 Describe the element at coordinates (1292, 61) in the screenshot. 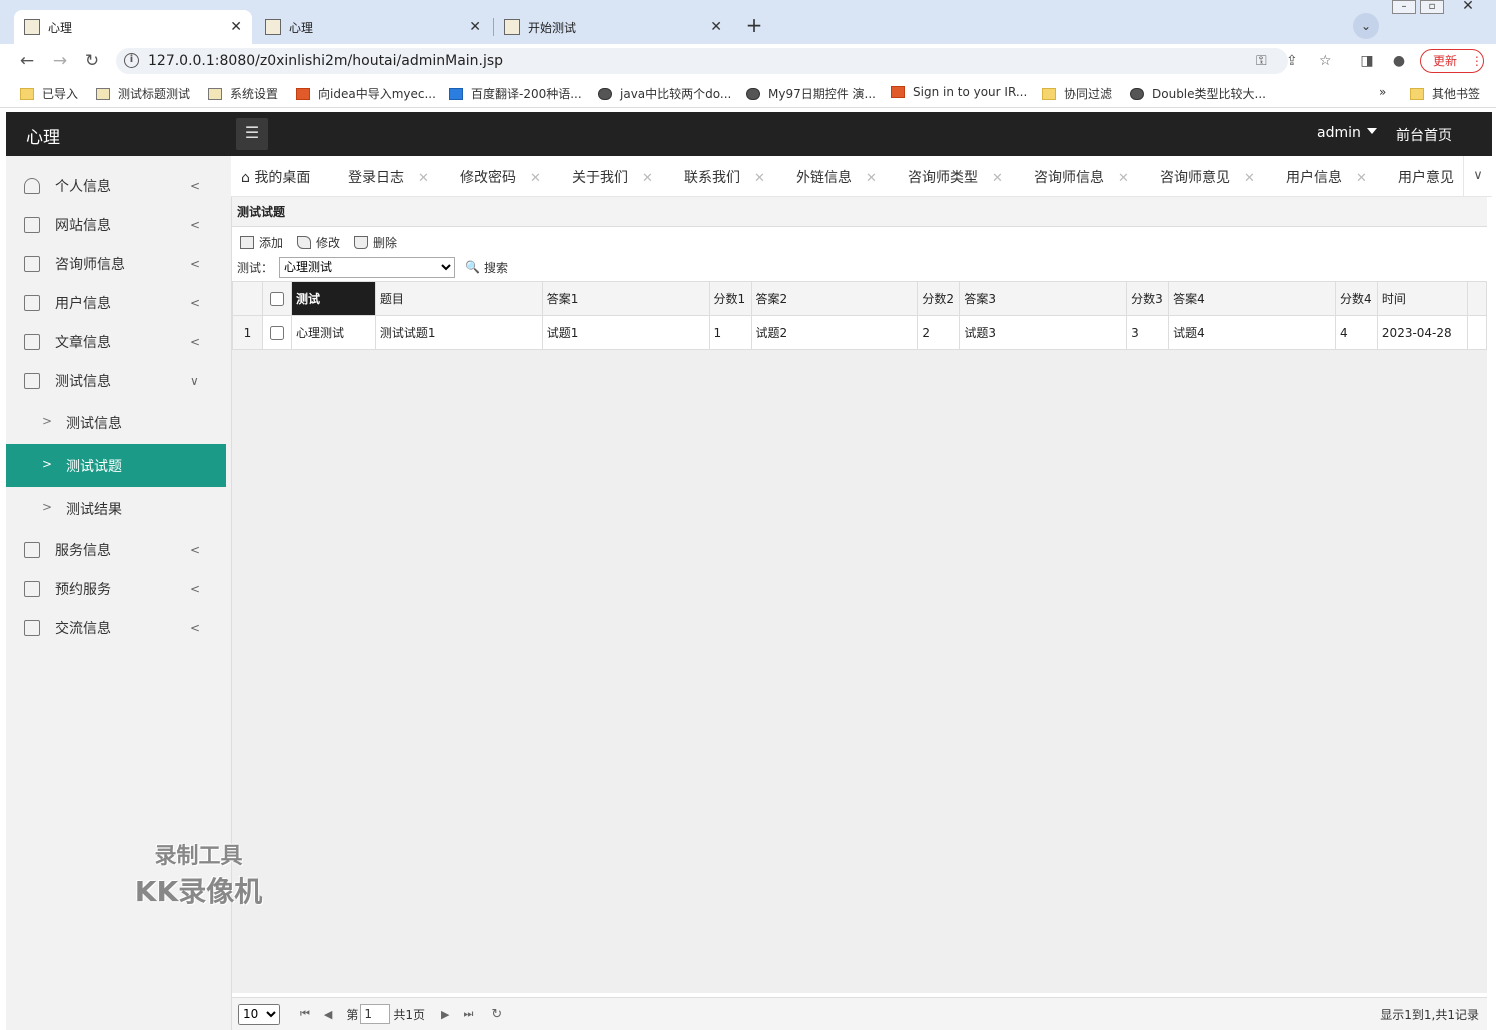

I see `share-icon: ⇪` at that location.